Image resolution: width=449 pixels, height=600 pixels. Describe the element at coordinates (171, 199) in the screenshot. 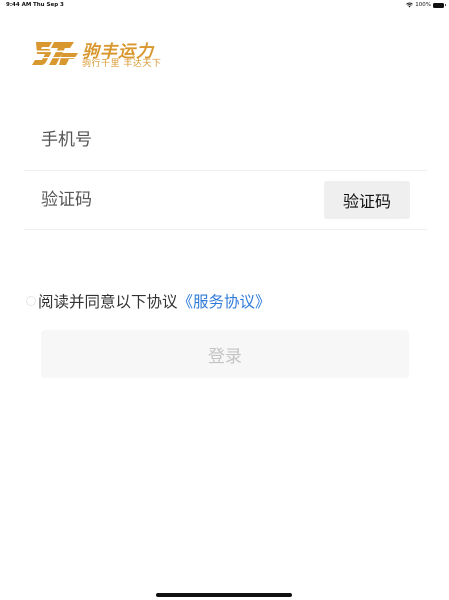

I see `verification-code-input` at that location.